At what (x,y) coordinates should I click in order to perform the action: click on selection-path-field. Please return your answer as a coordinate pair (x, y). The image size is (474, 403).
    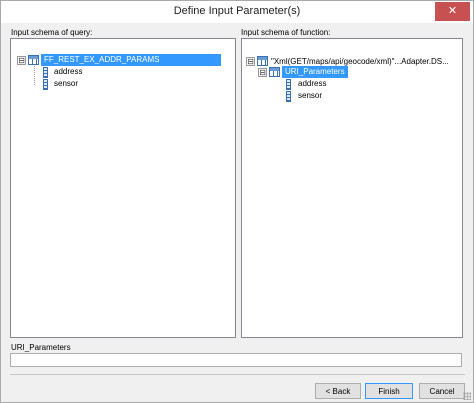
    Looking at the image, I should click on (236, 360).